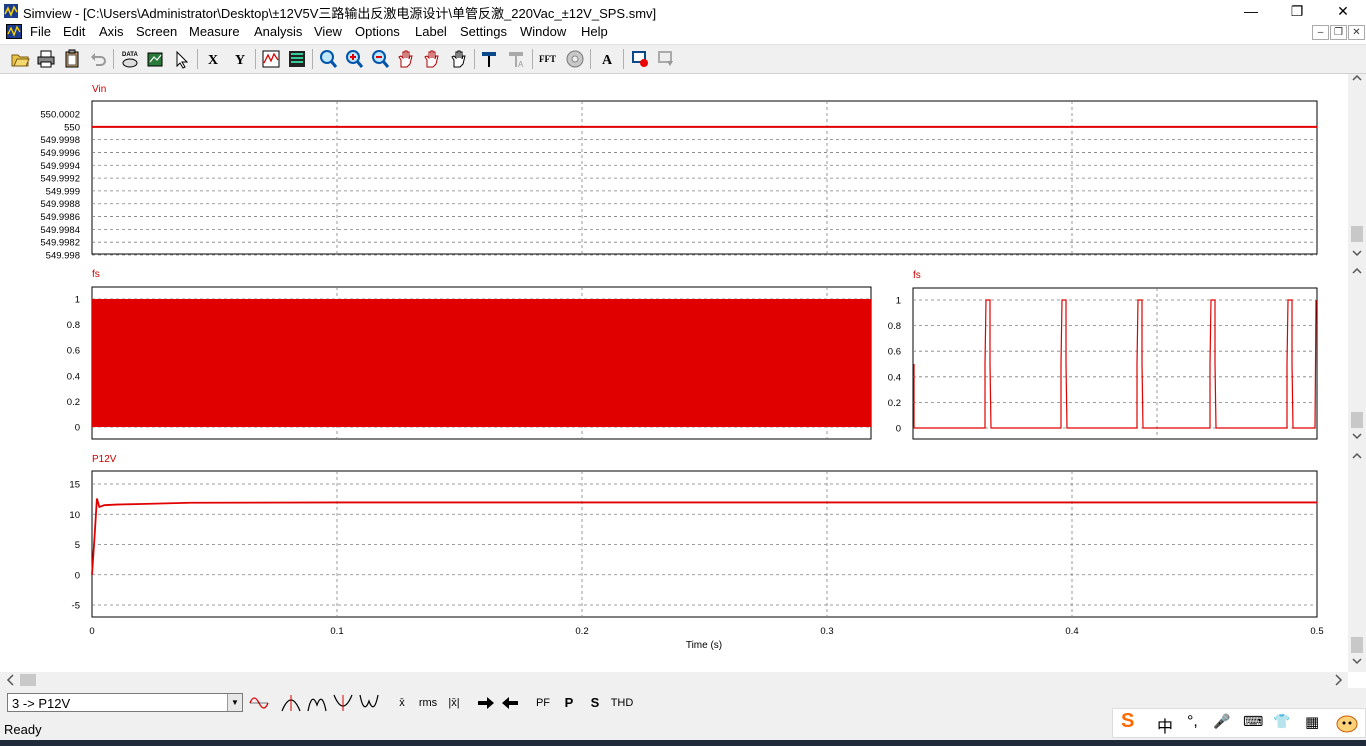 The image size is (1366, 746). I want to click on skin-icon: 👕, so click(1281, 721).